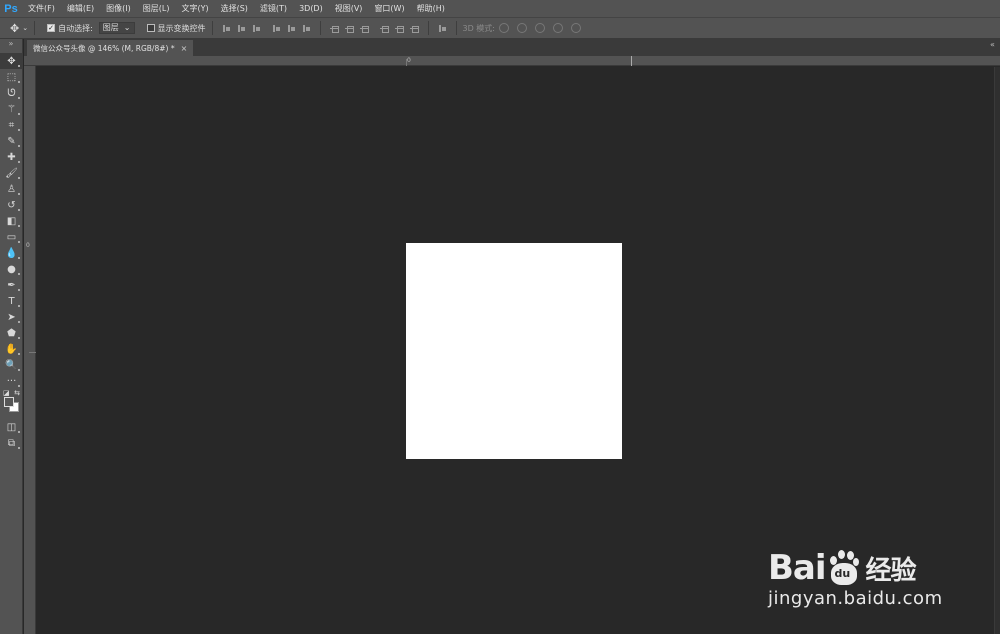 The height and width of the screenshot is (634, 1000). What do you see at coordinates (19, 28) in the screenshot?
I see `move-tool-preset-icon: ✥ ⌄` at bounding box center [19, 28].